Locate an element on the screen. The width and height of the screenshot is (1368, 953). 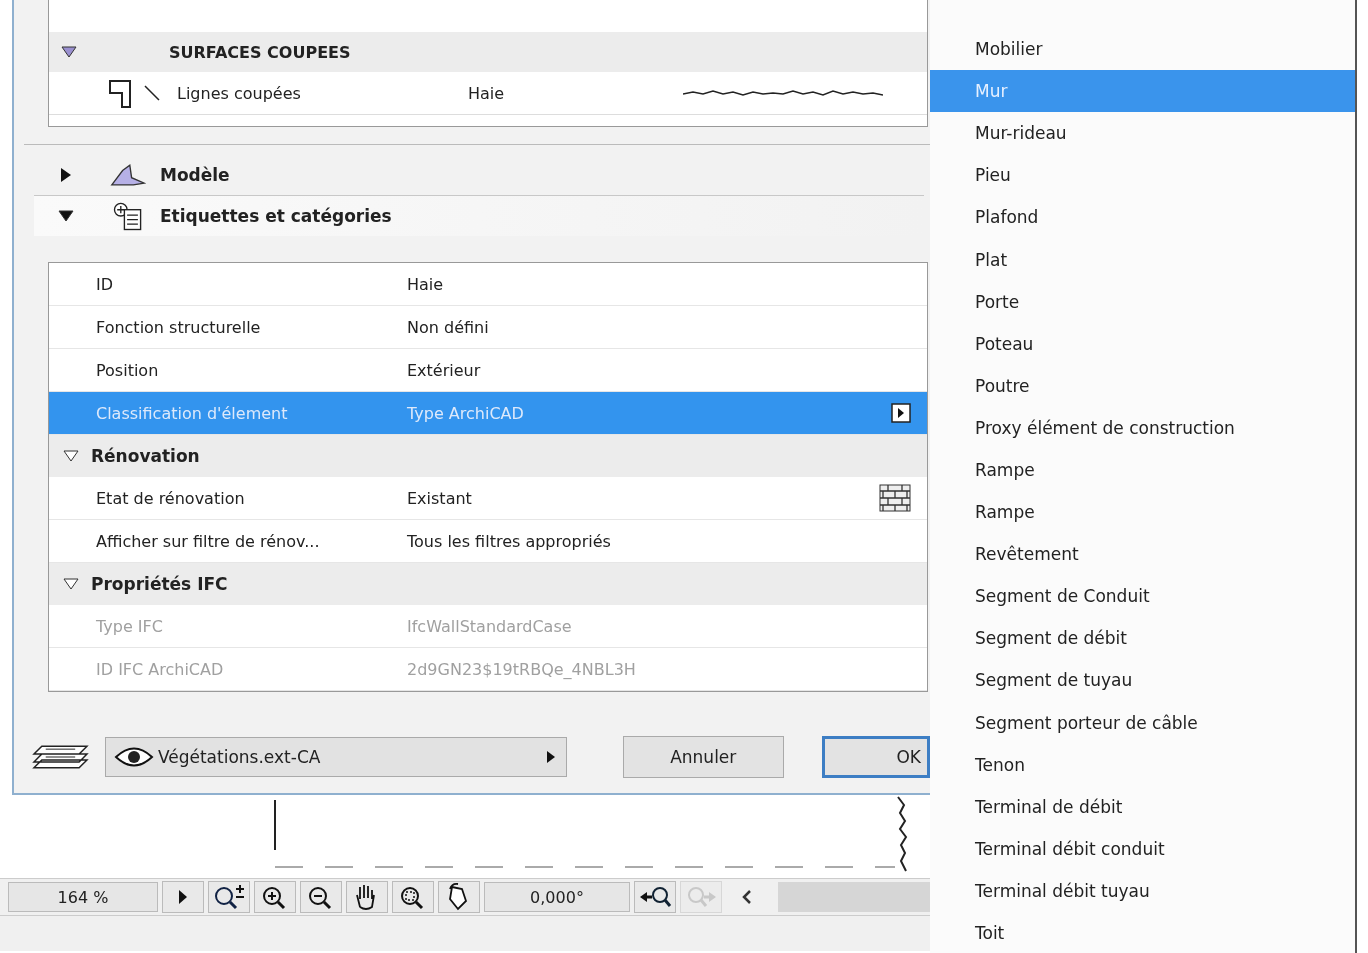
menu-item: Segment de Conduit is located at coordinates (1142, 596).